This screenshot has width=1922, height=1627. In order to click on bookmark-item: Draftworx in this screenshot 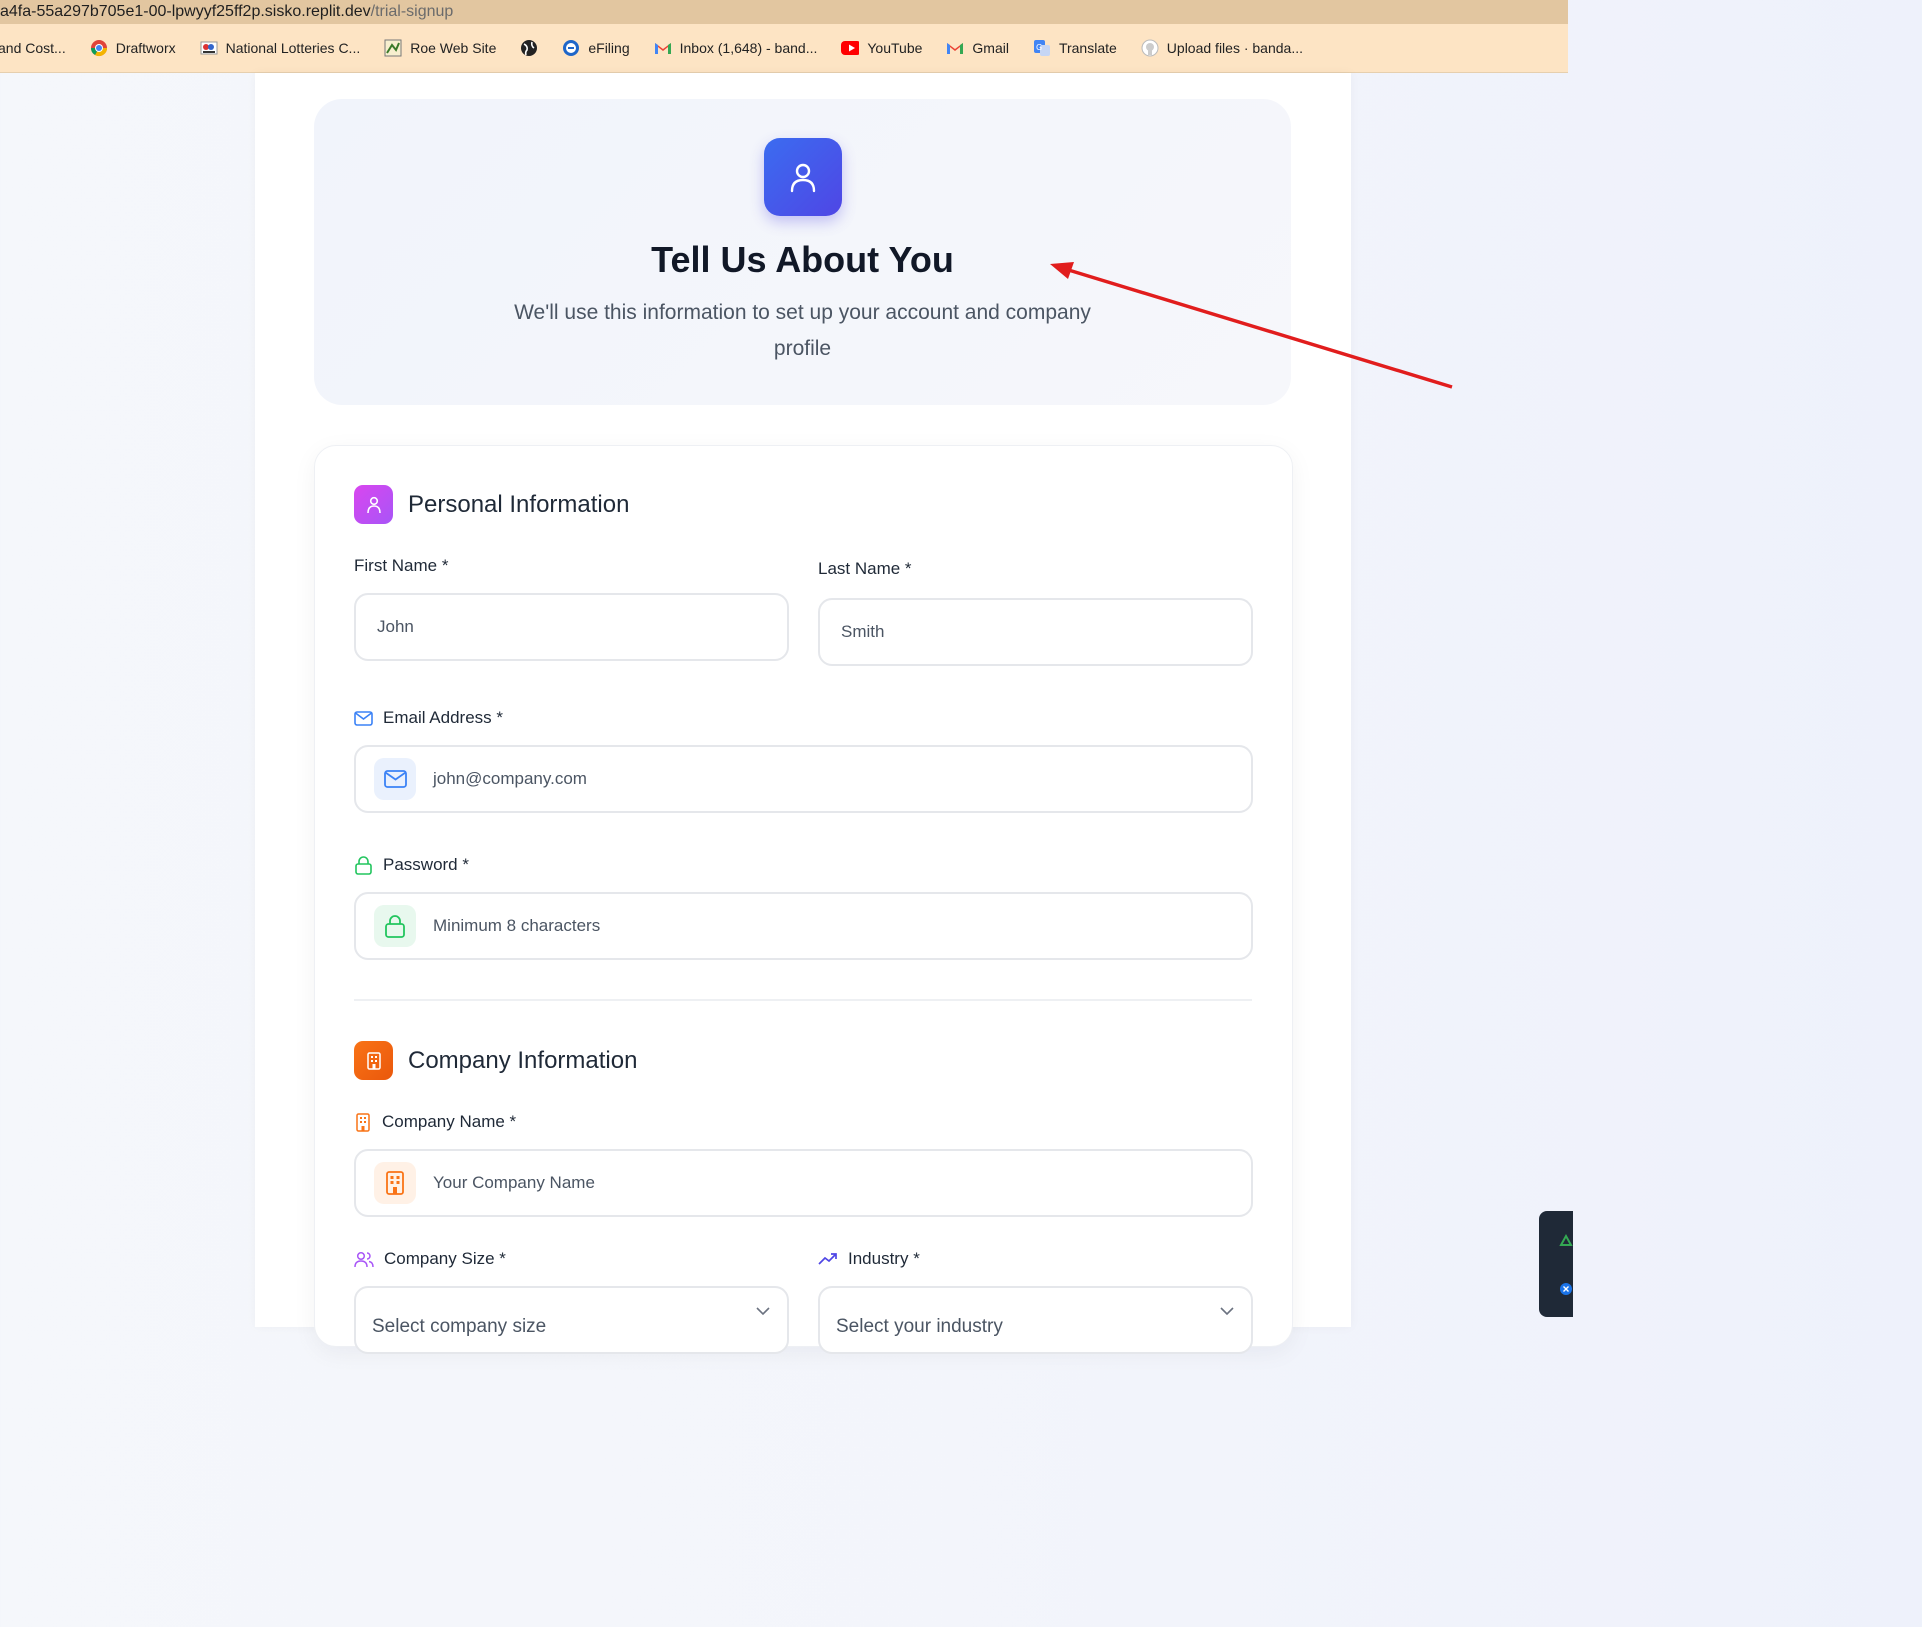, I will do `click(133, 48)`.